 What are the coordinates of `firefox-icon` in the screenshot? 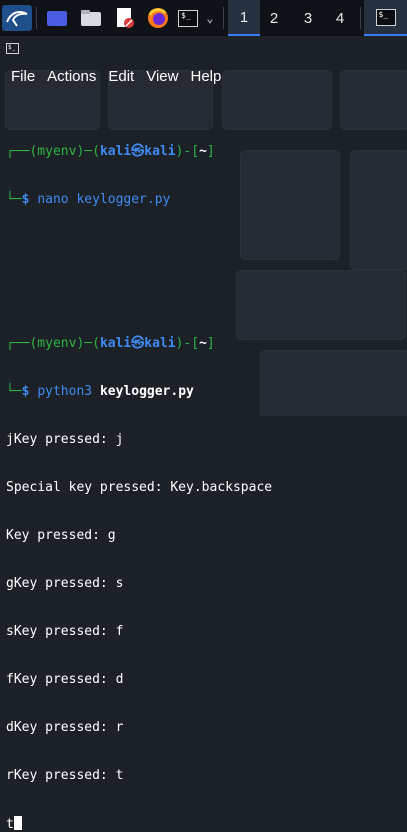 It's located at (158, 18).